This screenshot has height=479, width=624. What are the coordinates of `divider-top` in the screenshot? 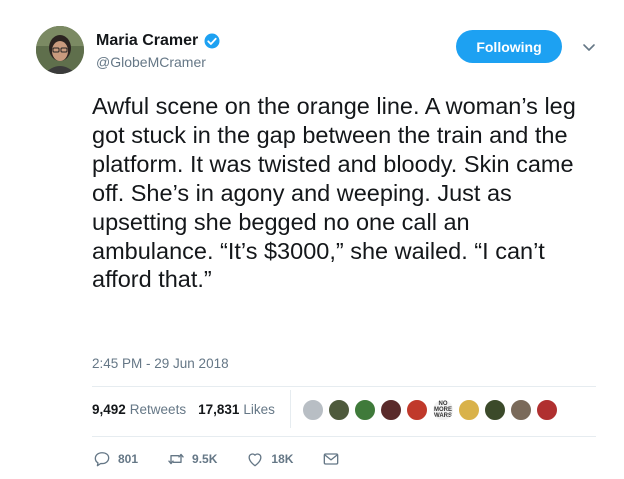 It's located at (344, 386).